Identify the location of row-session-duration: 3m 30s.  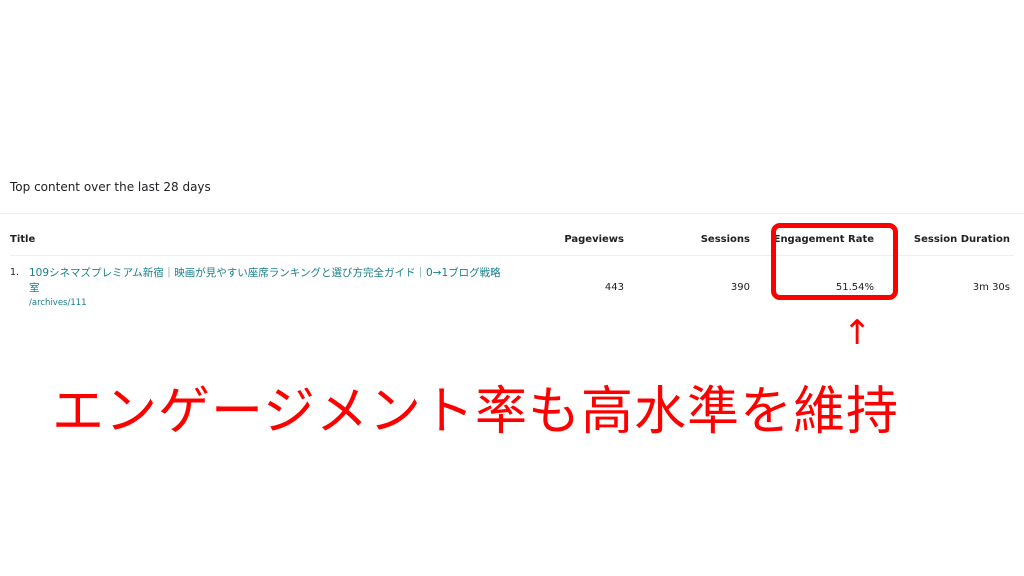
(991, 287).